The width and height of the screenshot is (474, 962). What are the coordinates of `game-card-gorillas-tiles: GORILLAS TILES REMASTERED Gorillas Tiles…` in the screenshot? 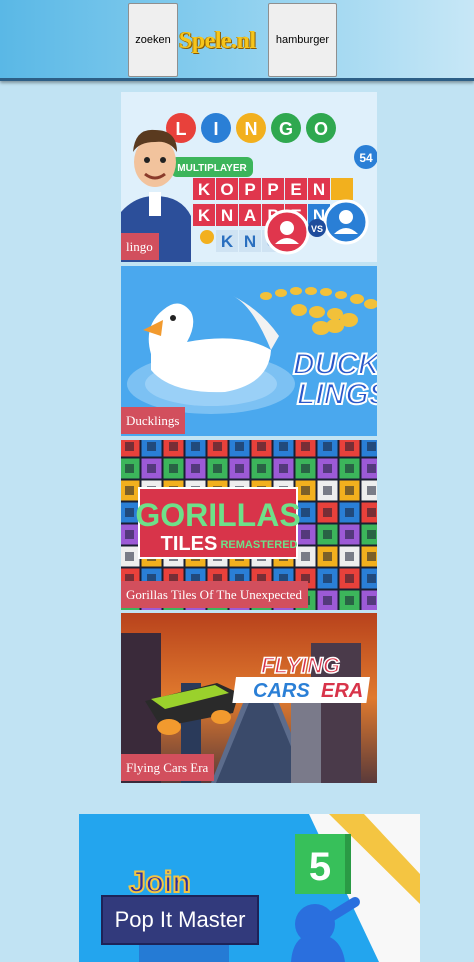 It's located at (249, 525).